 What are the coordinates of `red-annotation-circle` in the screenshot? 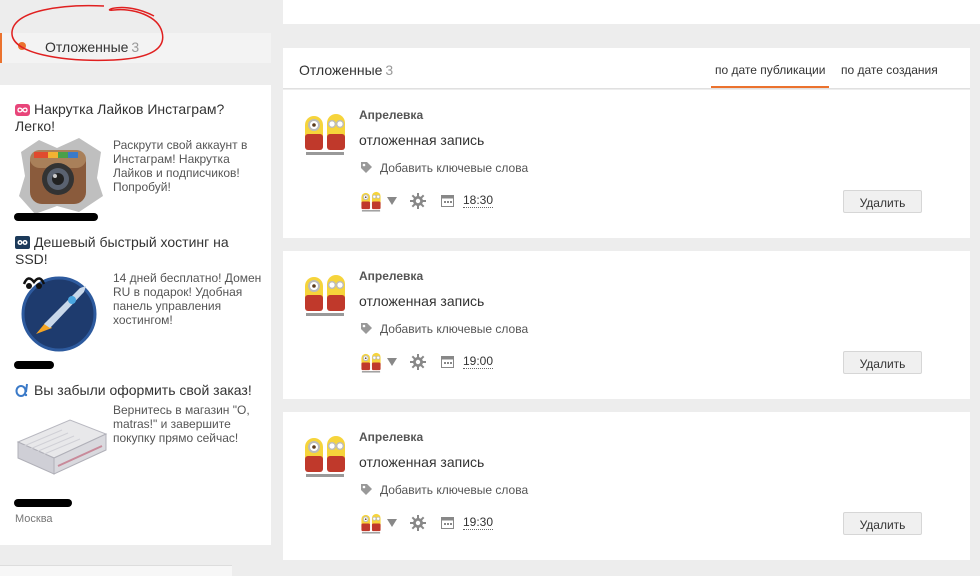 It's located at (87, 33).